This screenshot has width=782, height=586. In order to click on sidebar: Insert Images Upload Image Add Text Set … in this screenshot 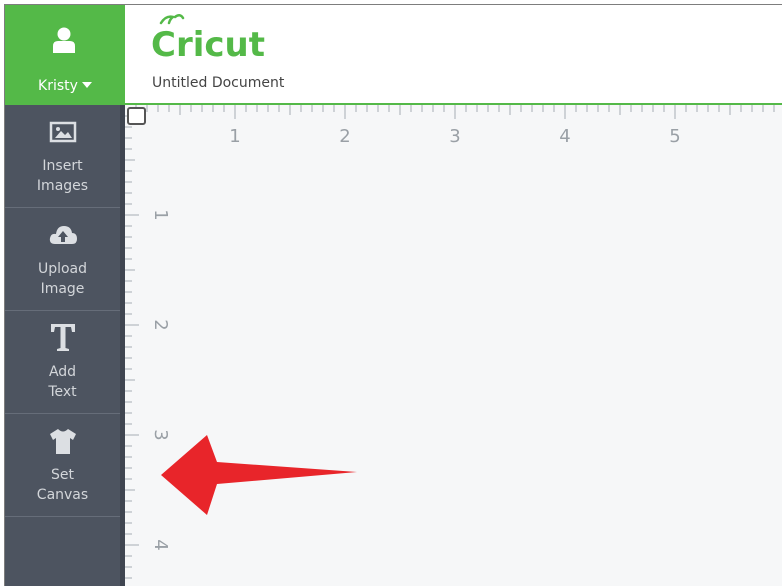, I will do `click(65, 345)`.